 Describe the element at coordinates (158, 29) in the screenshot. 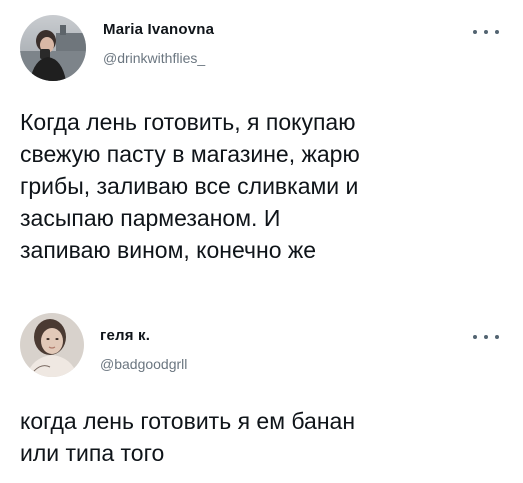

I see `display-name: Maria Ivanovna` at that location.